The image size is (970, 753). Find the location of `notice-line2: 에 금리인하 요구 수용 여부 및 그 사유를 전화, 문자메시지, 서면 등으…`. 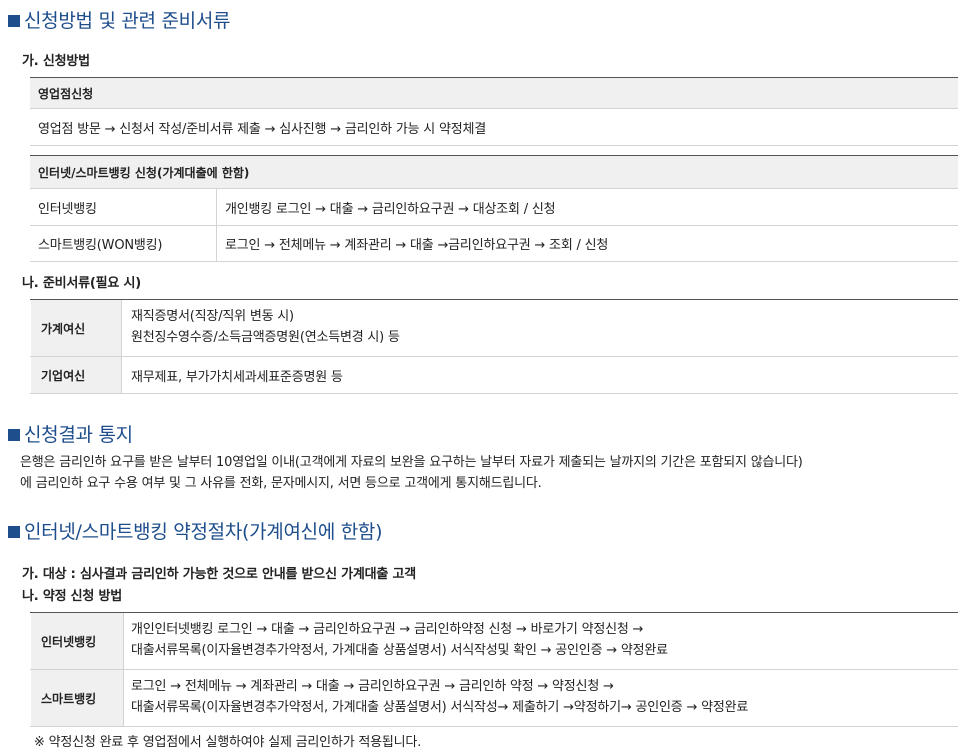

notice-line2: 에 금리인하 요구 수용 여부 및 그 사유를 전화, 문자메시지, 서면 등으… is located at coordinates (281, 483).